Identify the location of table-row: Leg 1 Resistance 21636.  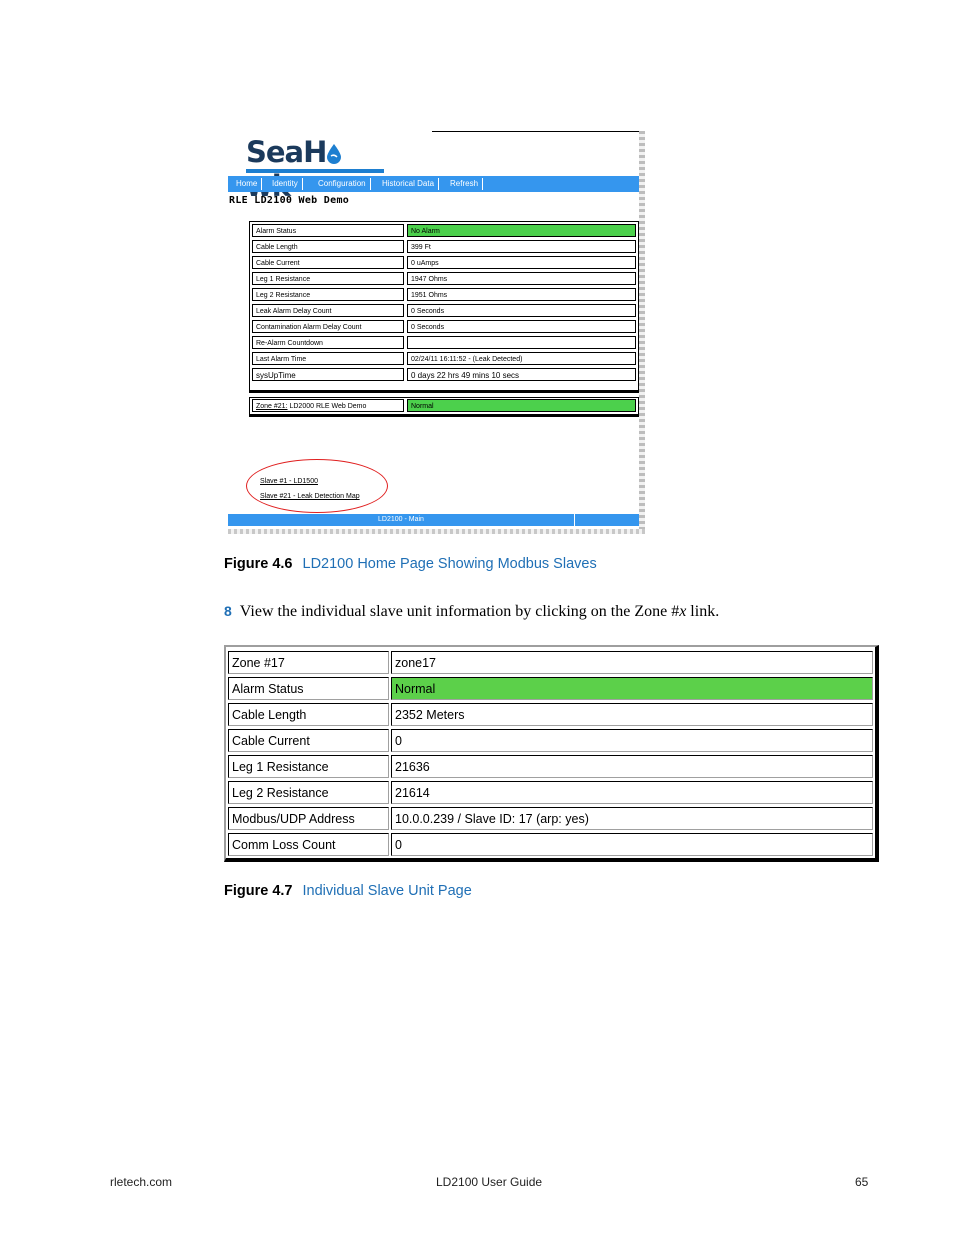
(550, 767).